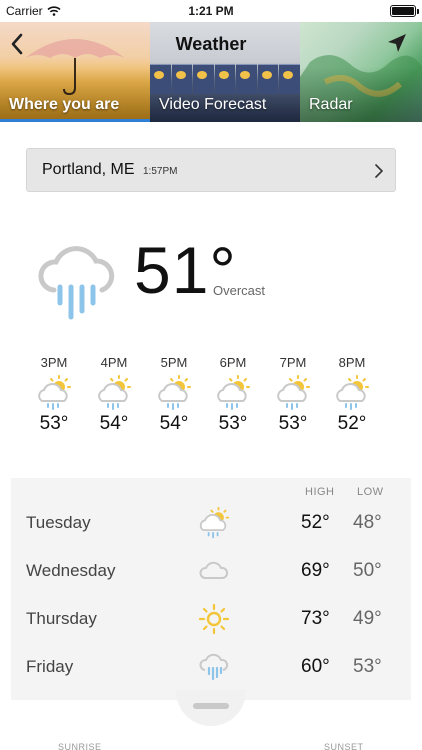  Describe the element at coordinates (114, 362) in the screenshot. I see `hour-time: 4PM` at that location.